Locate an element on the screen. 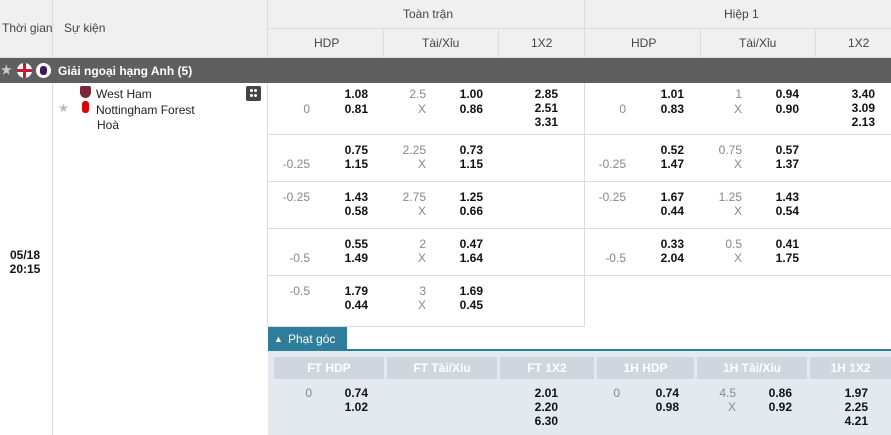  chevron-up-icon: ▲ is located at coordinates (278, 339).